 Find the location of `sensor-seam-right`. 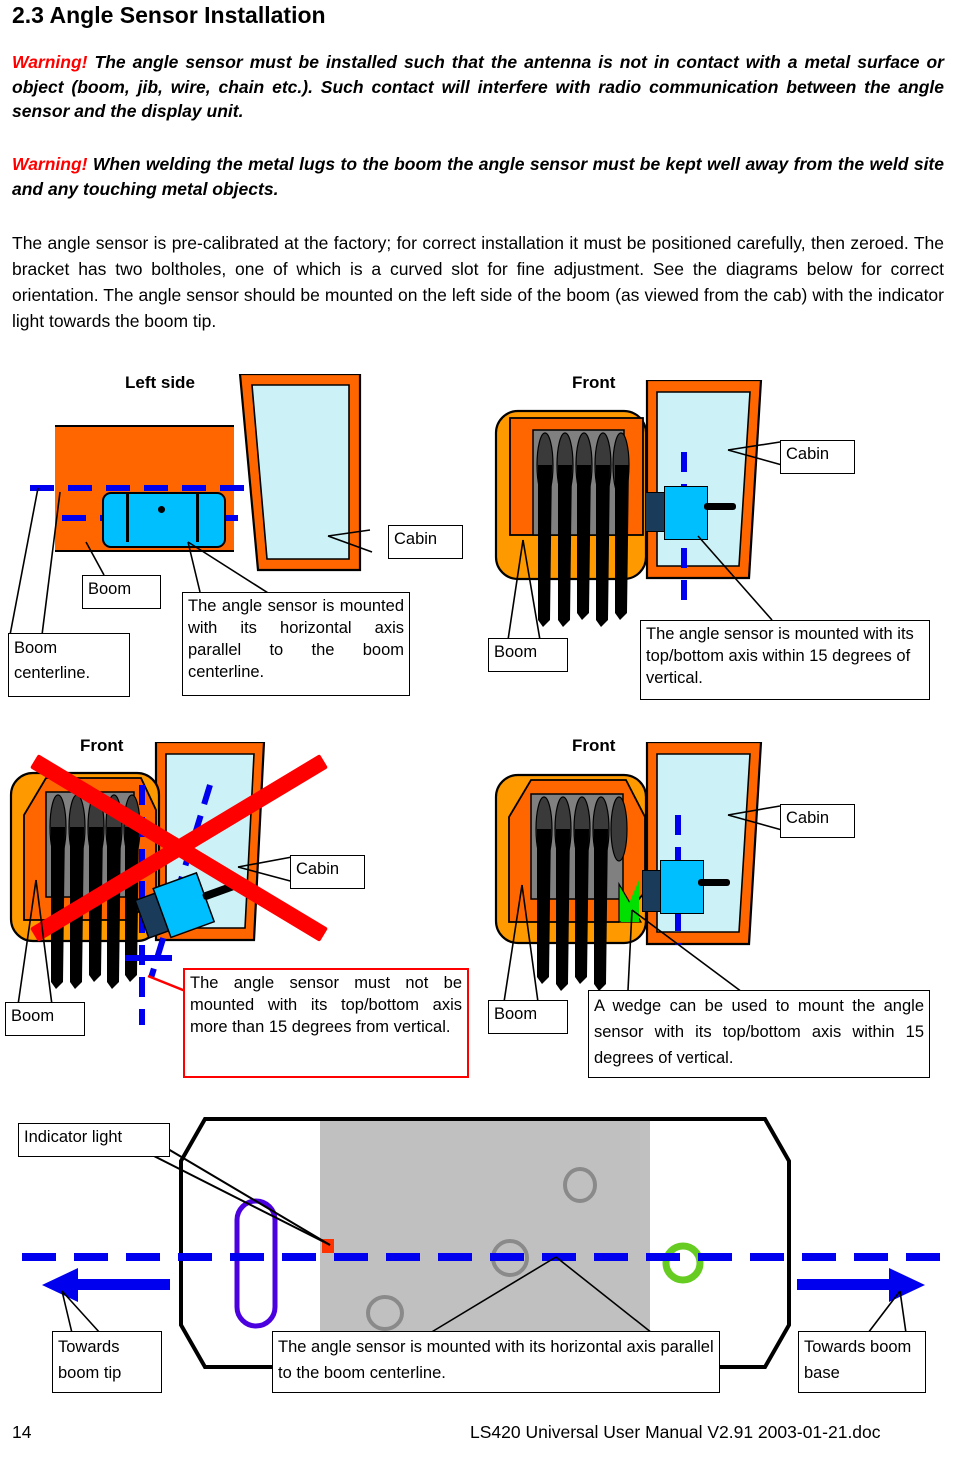

sensor-seam-right is located at coordinates (197, 518).